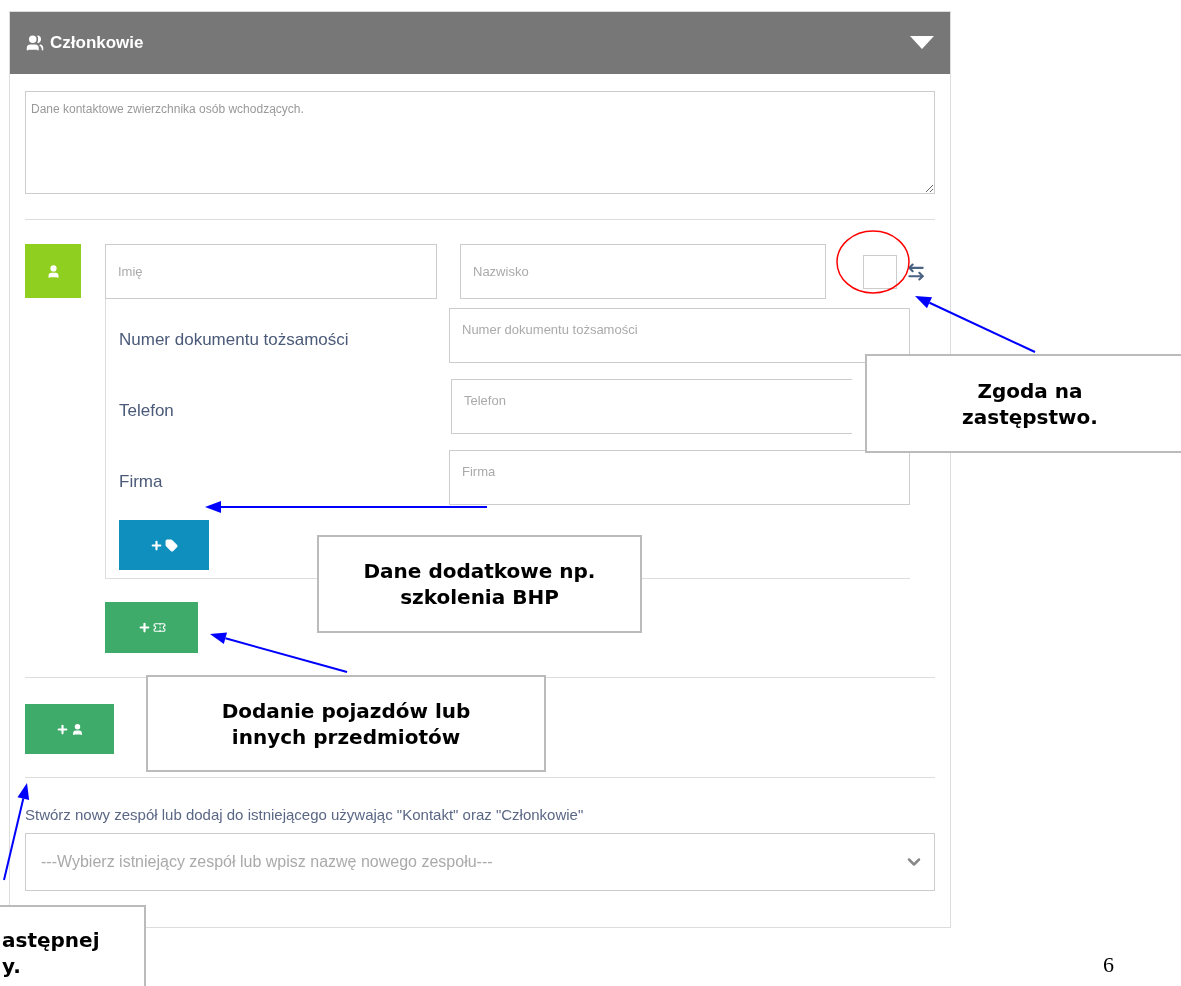 This screenshot has width=1181, height=986. I want to click on dropdown-triangle-icon, so click(922, 43).